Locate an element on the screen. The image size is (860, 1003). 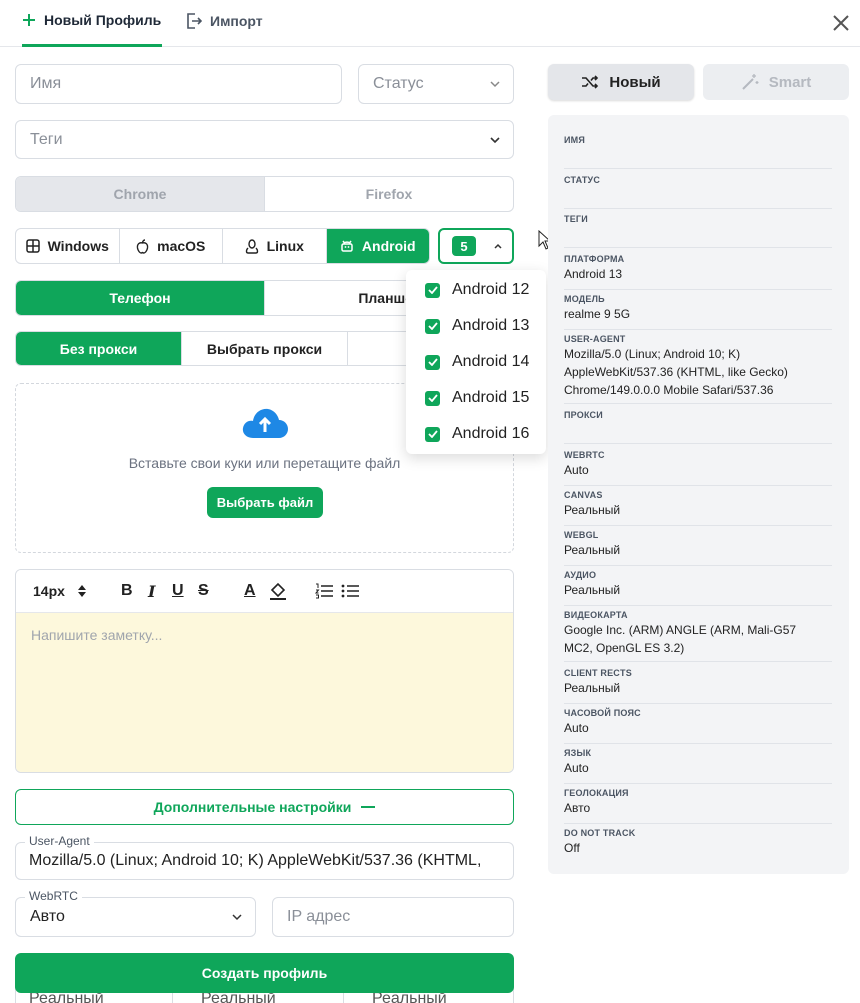
device-phone-label: Телефон is located at coordinates (140, 298).